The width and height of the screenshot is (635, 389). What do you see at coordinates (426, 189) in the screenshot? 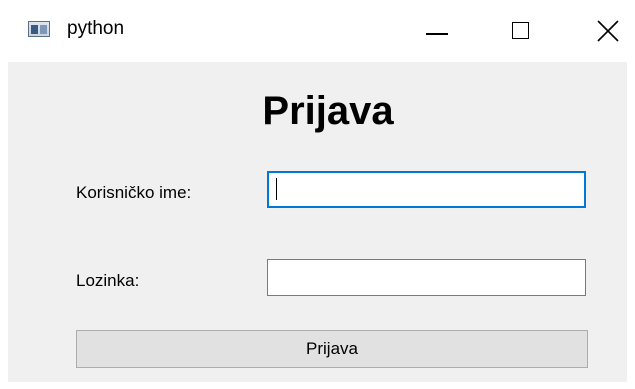
I see `username-input` at bounding box center [426, 189].